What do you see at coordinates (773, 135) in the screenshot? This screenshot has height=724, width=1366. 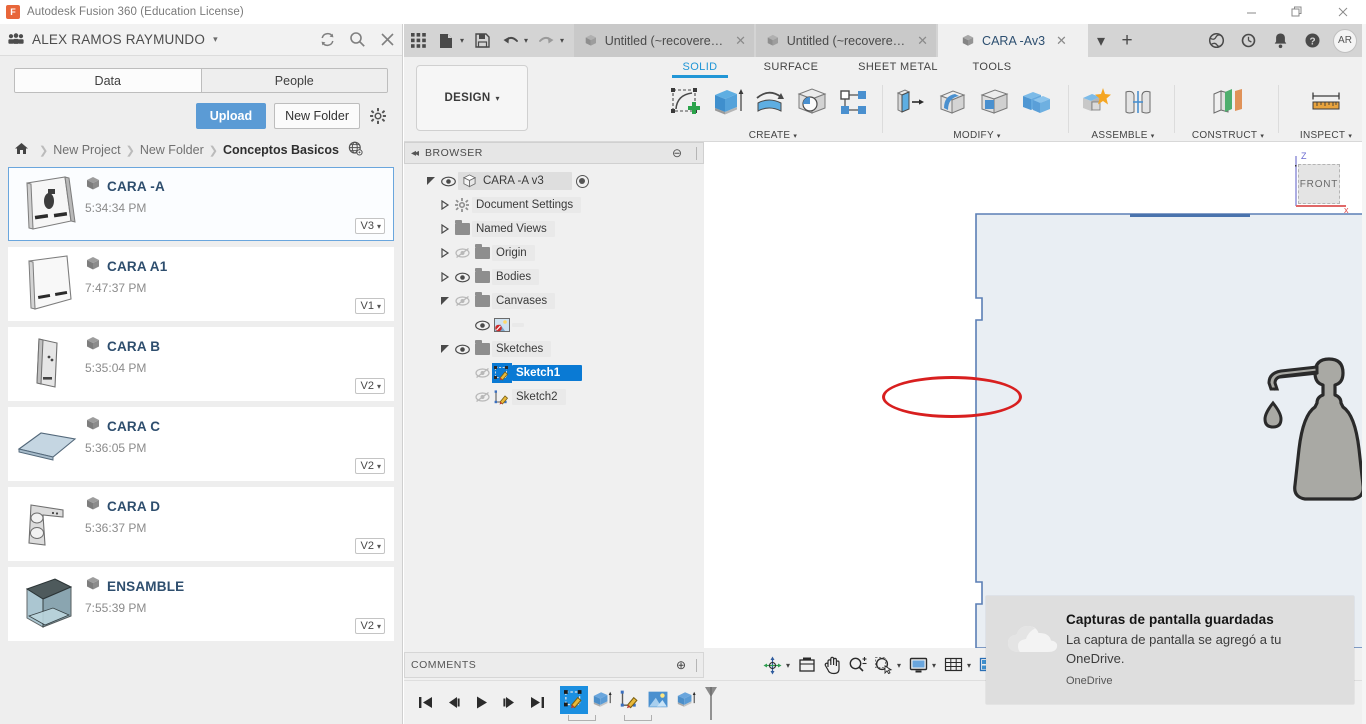 I see `group-label-create: CREATE ▾` at bounding box center [773, 135].